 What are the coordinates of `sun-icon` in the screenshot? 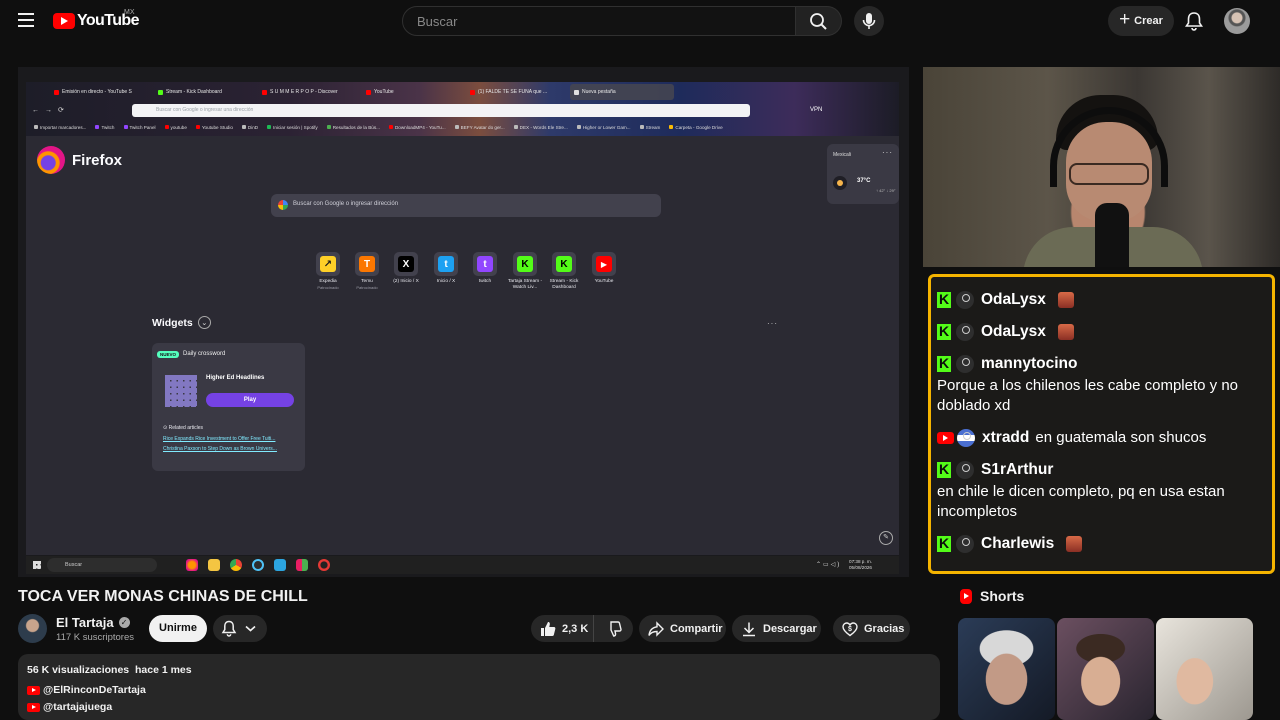 It's located at (840, 183).